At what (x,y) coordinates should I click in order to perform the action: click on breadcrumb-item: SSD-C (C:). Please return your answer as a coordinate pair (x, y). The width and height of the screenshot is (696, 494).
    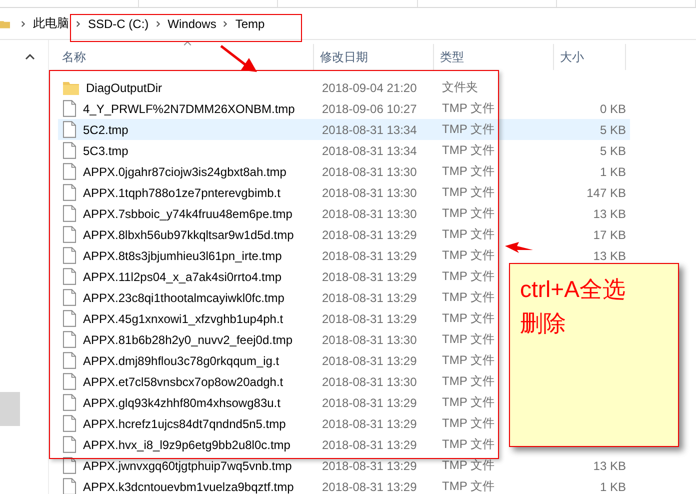
    Looking at the image, I should click on (118, 23).